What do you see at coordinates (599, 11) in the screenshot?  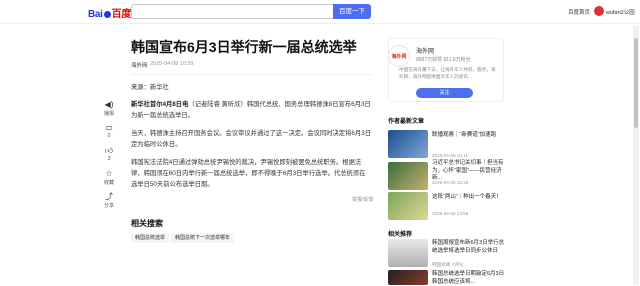 I see `avatar` at bounding box center [599, 11].